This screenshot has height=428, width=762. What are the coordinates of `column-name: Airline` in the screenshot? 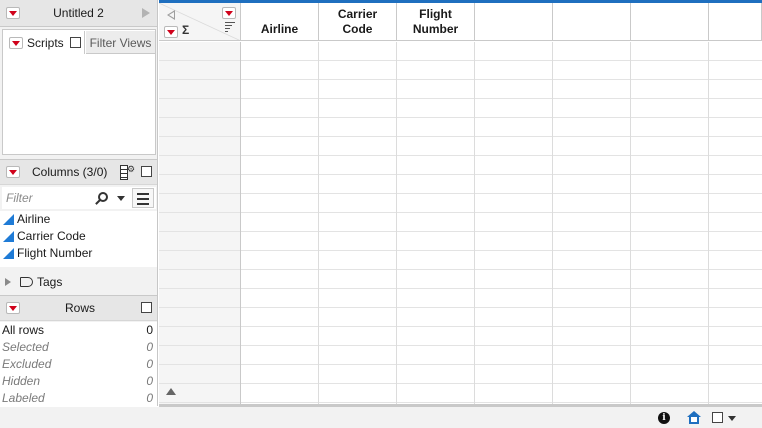 It's located at (34, 219).